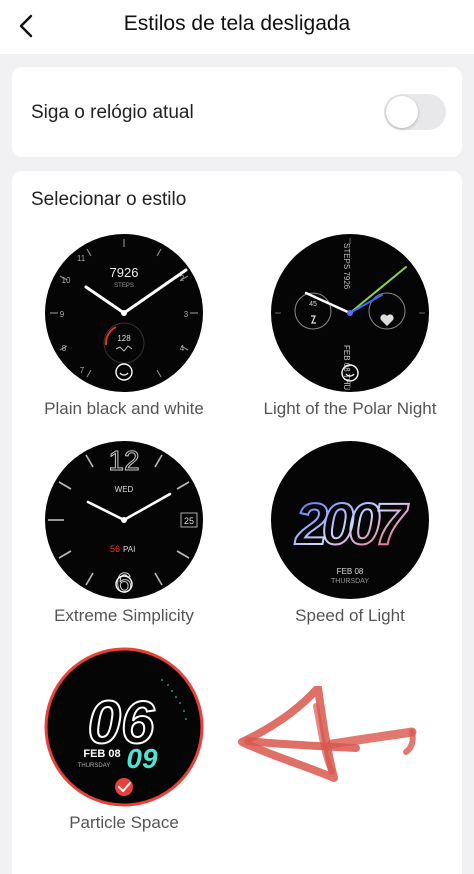 The width and height of the screenshot is (474, 874). Describe the element at coordinates (124, 520) in the screenshot. I see `watch-face-extreme-simplicity: 12 6 WED 25 56 PAI` at that location.